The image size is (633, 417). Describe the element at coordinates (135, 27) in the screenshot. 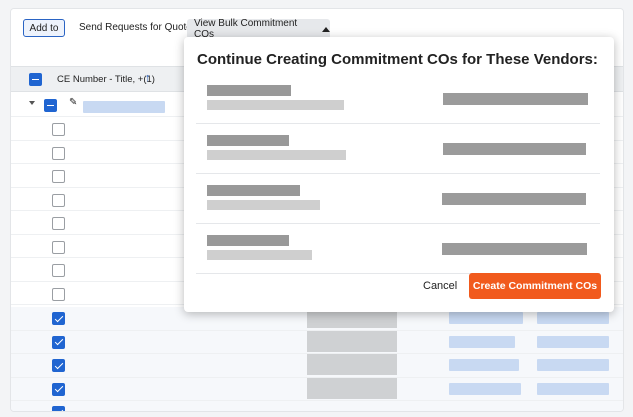

I see `send-rfq-button: Send Requests for Quote` at that location.